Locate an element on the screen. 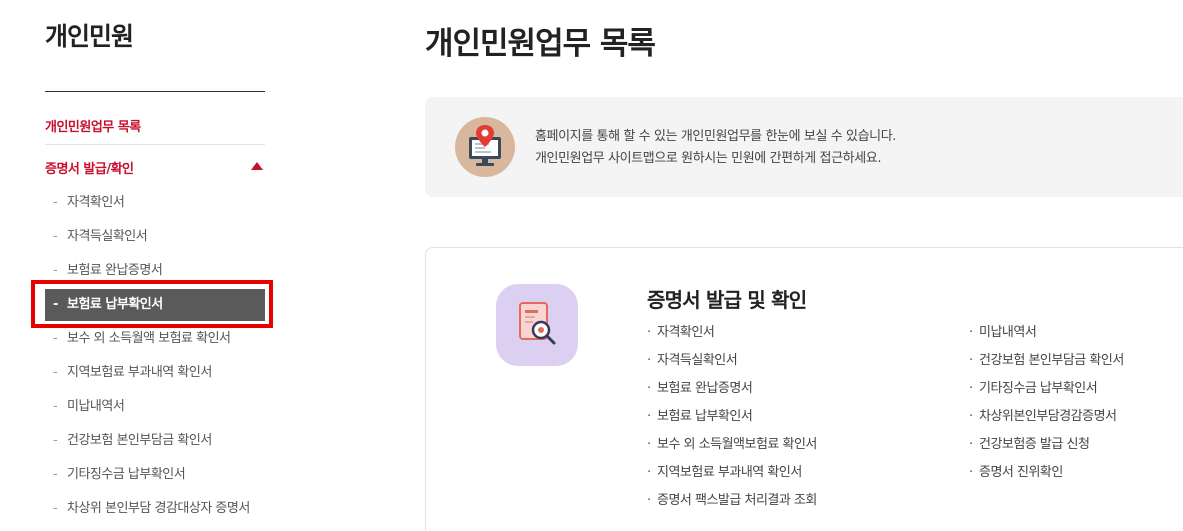  certificate-link: · 자격득실확인서 is located at coordinates (732, 361).